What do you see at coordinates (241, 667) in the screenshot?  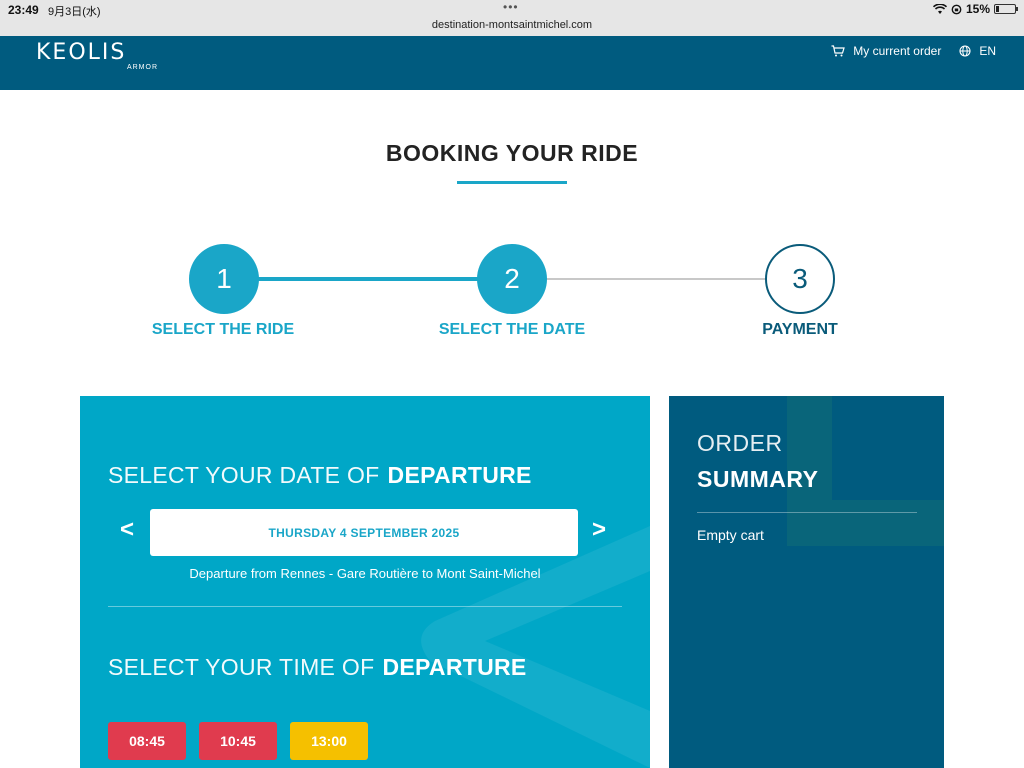 I see `time-title-light: SELECT YOUR TIME OF` at bounding box center [241, 667].